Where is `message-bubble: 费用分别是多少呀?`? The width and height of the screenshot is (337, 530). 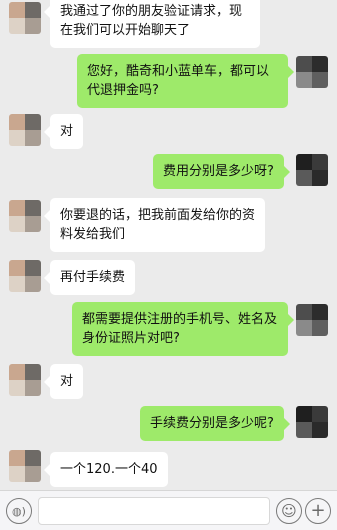 message-bubble: 费用分别是多少呀? is located at coordinates (221, 171).